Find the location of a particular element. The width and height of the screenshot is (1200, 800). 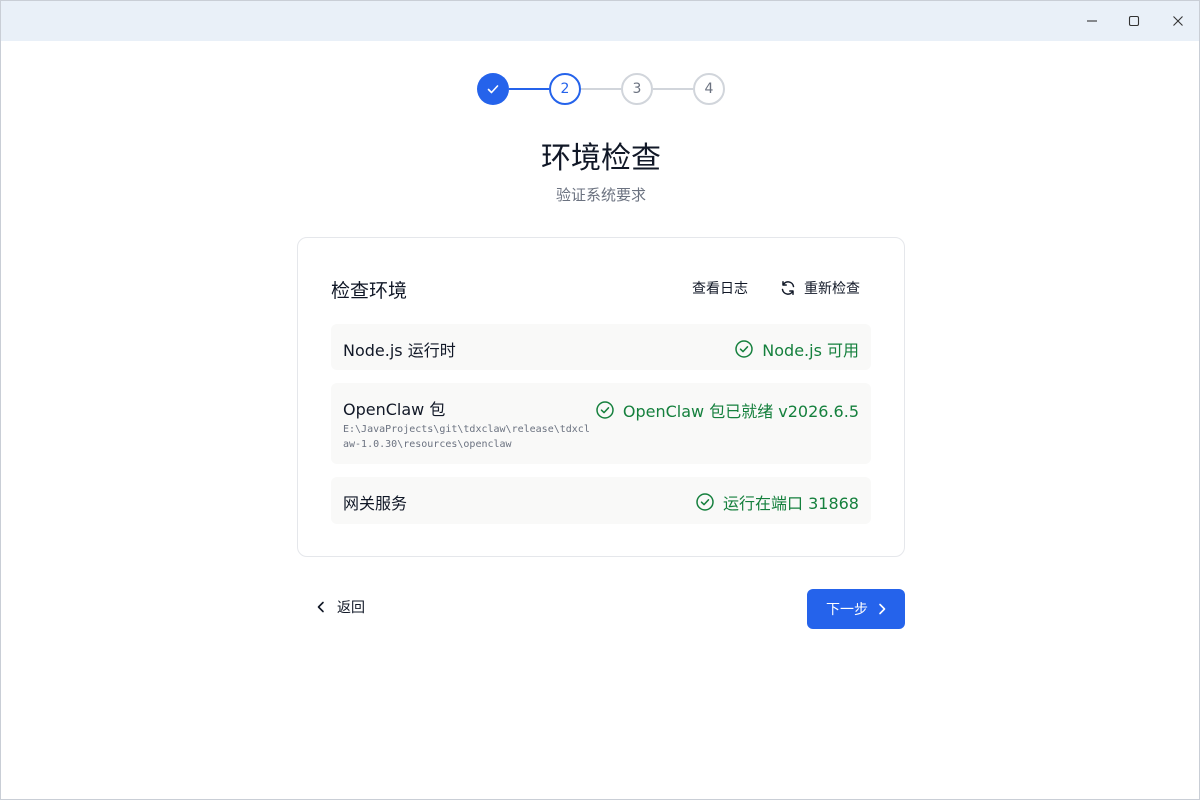

chevron-left-icon is located at coordinates (320, 607).